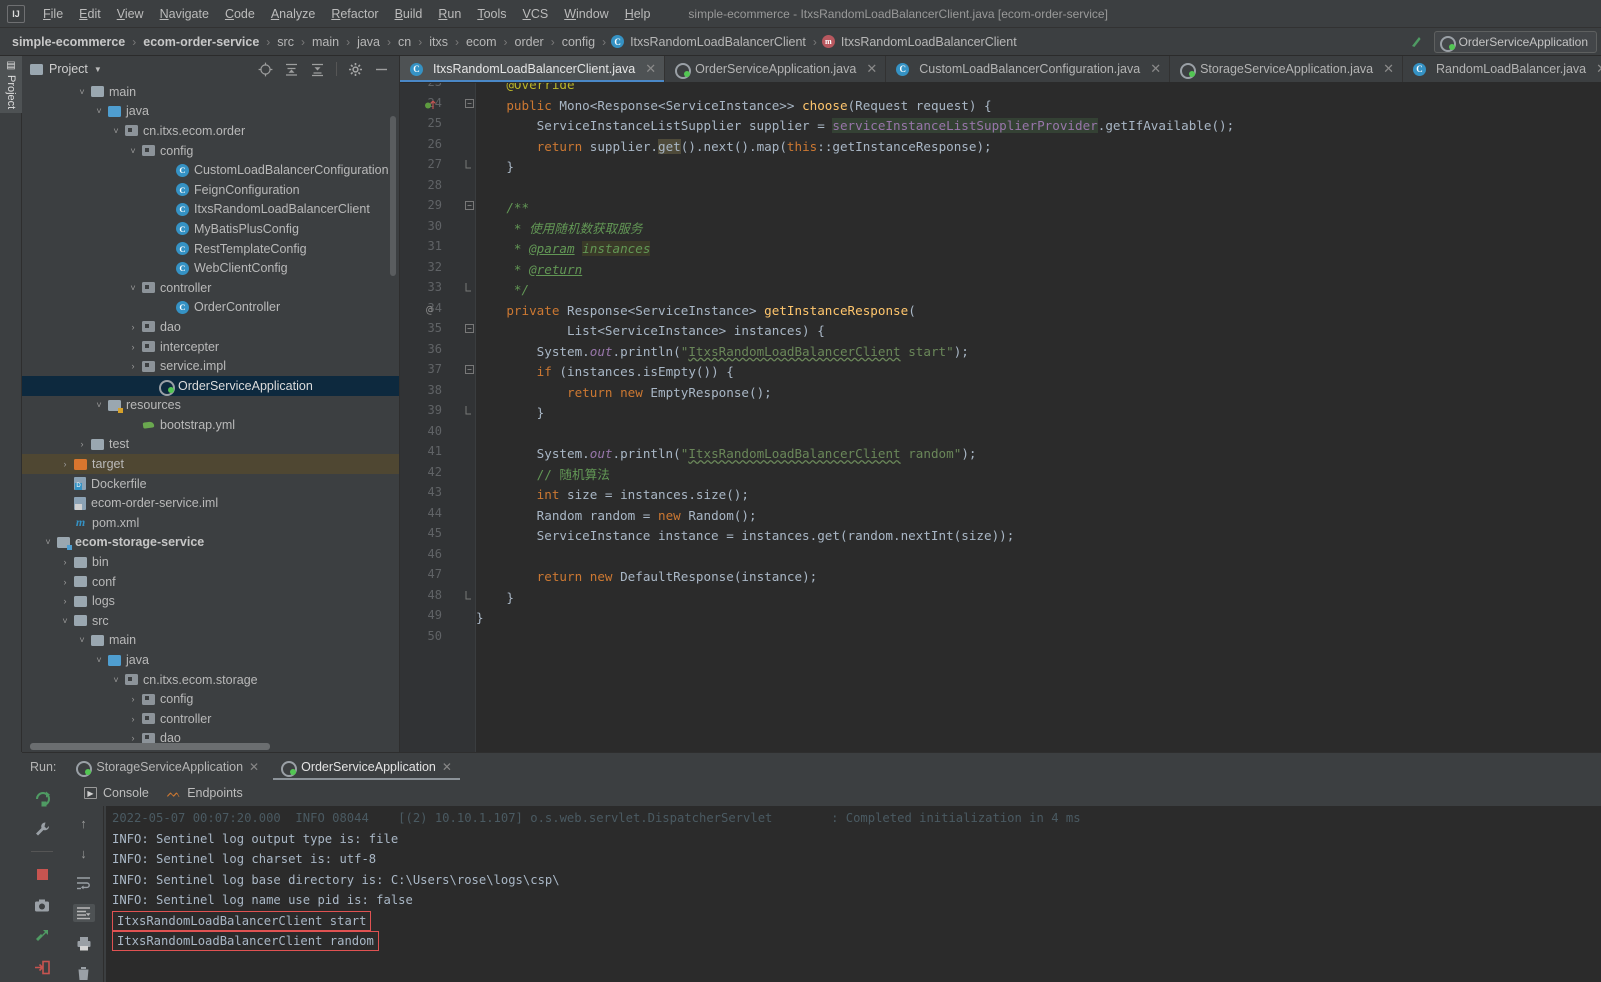 The height and width of the screenshot is (982, 1601). Describe the element at coordinates (116, 793) in the screenshot. I see `tab-console: ▶ Console` at that location.